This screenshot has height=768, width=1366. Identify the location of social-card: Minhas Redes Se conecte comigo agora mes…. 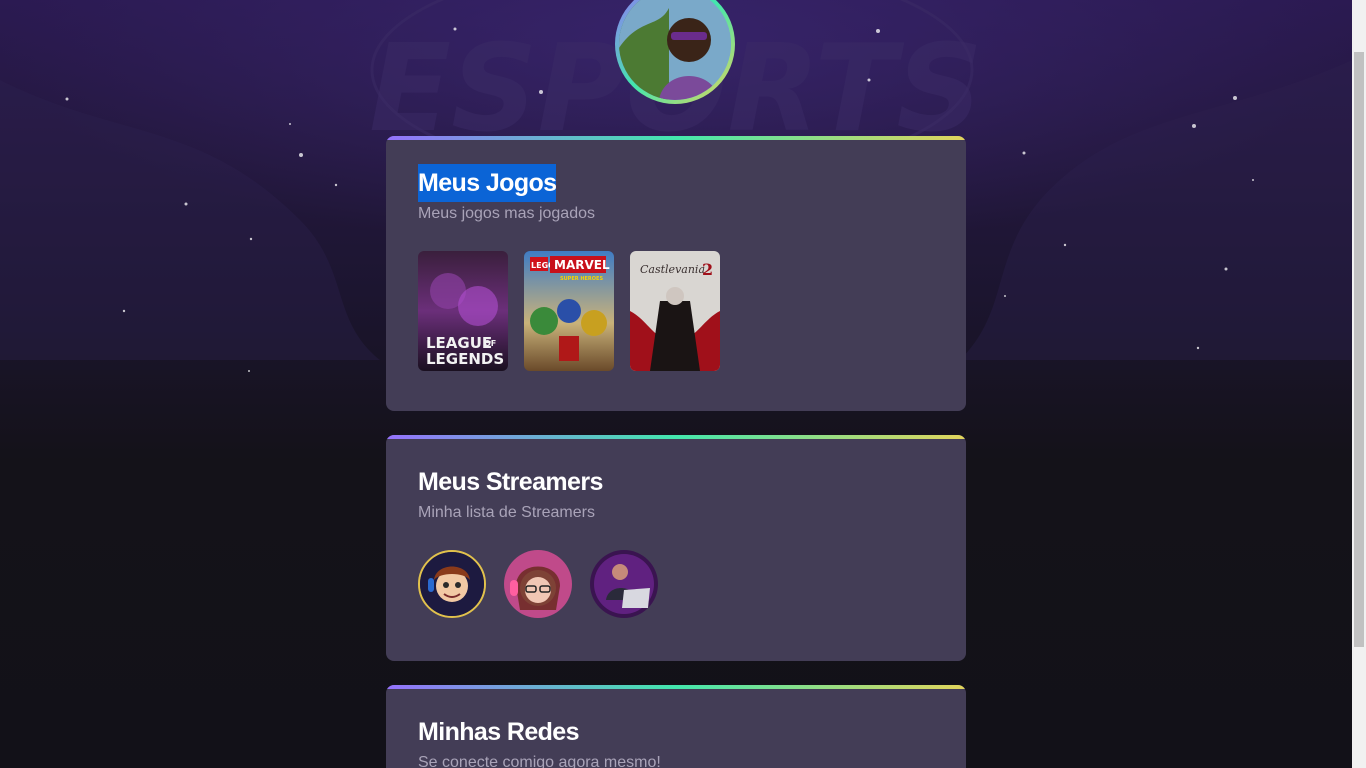
(676, 726).